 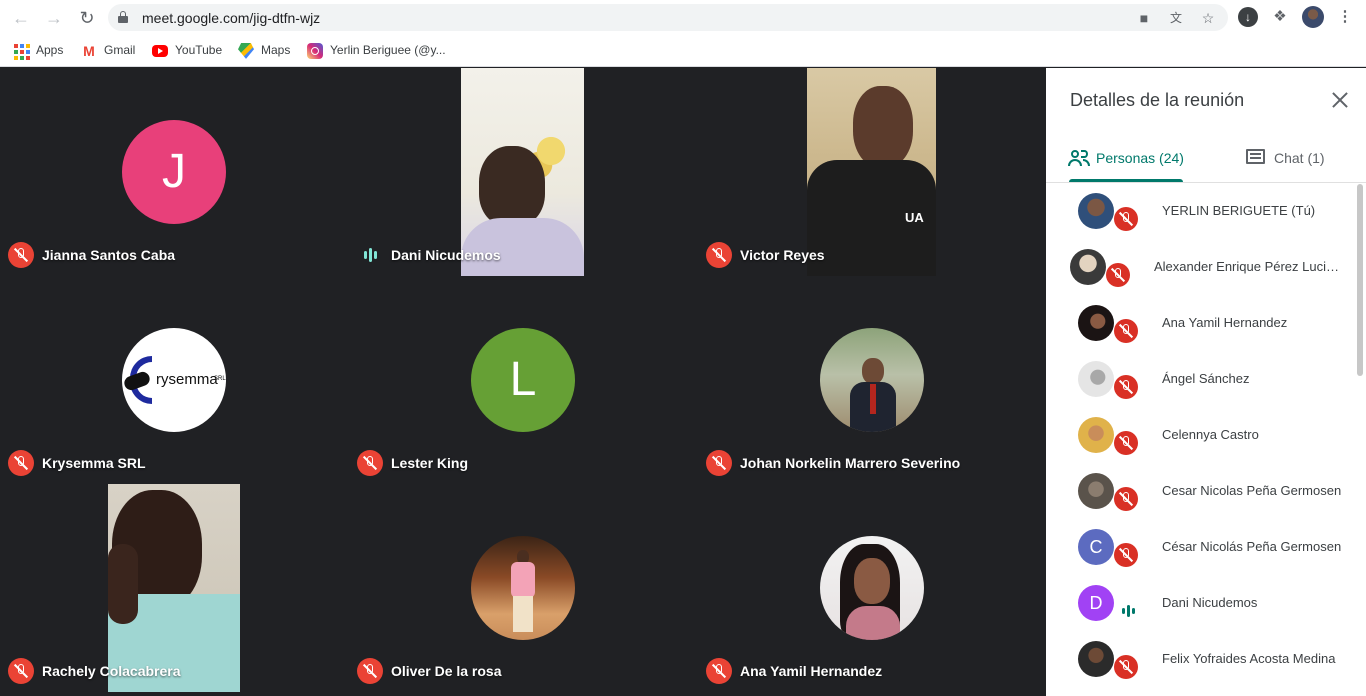 I want to click on list-item: Ángel Sánchez, so click(x=1212, y=379).